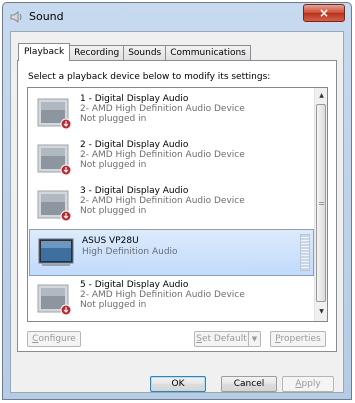 Image resolution: width=355 pixels, height=403 pixels. I want to click on set-default-dropdown-button: ▼, so click(254, 339).